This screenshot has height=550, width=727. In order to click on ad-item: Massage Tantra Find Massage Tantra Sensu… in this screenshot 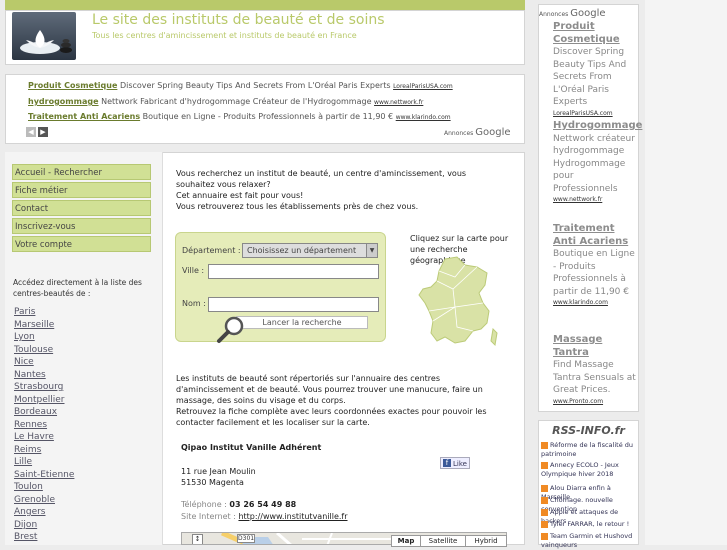, I will do `click(595, 370)`.